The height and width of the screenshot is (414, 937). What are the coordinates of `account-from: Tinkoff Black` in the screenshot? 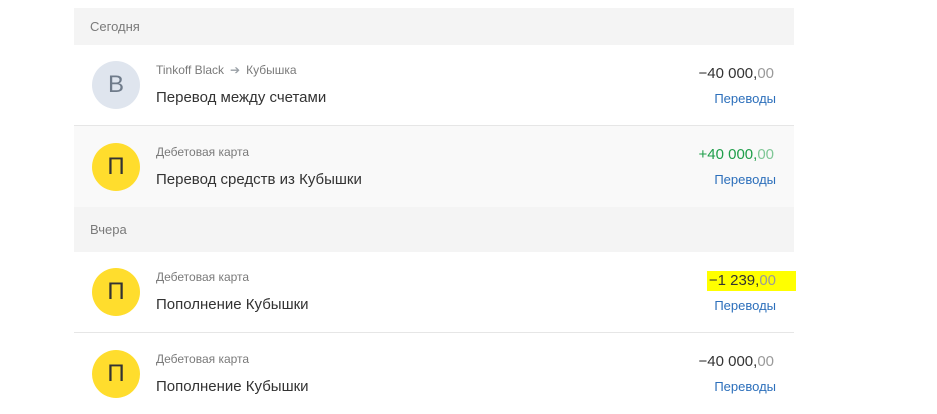 It's located at (190, 70).